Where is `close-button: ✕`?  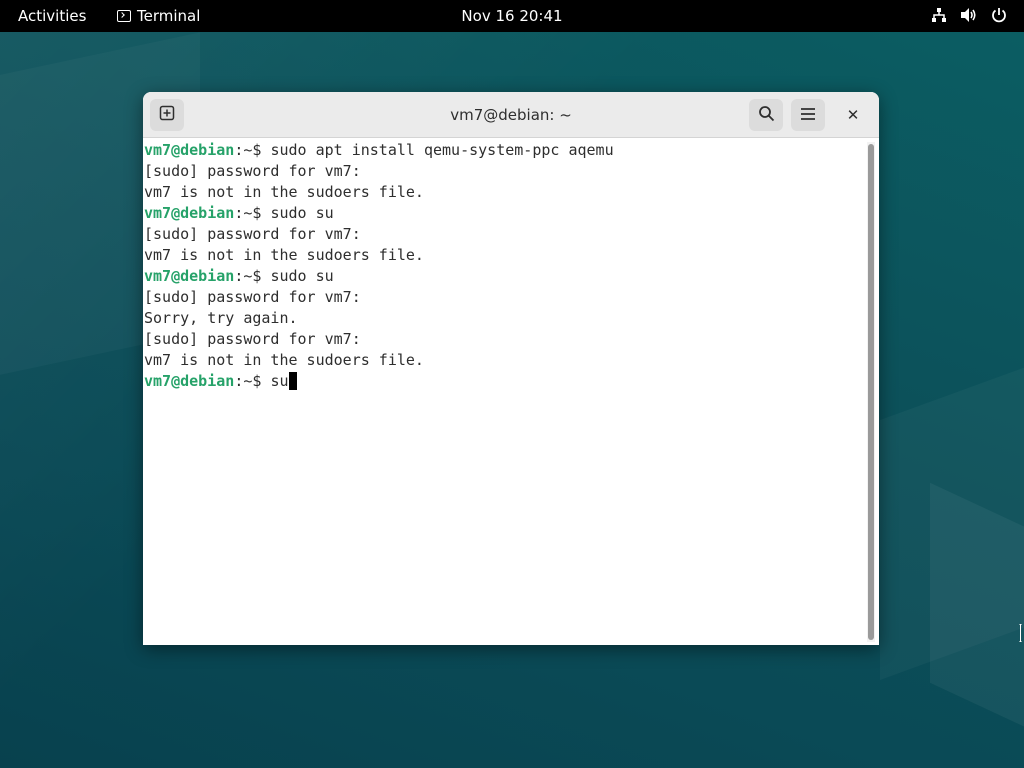 close-button: ✕ is located at coordinates (853, 115).